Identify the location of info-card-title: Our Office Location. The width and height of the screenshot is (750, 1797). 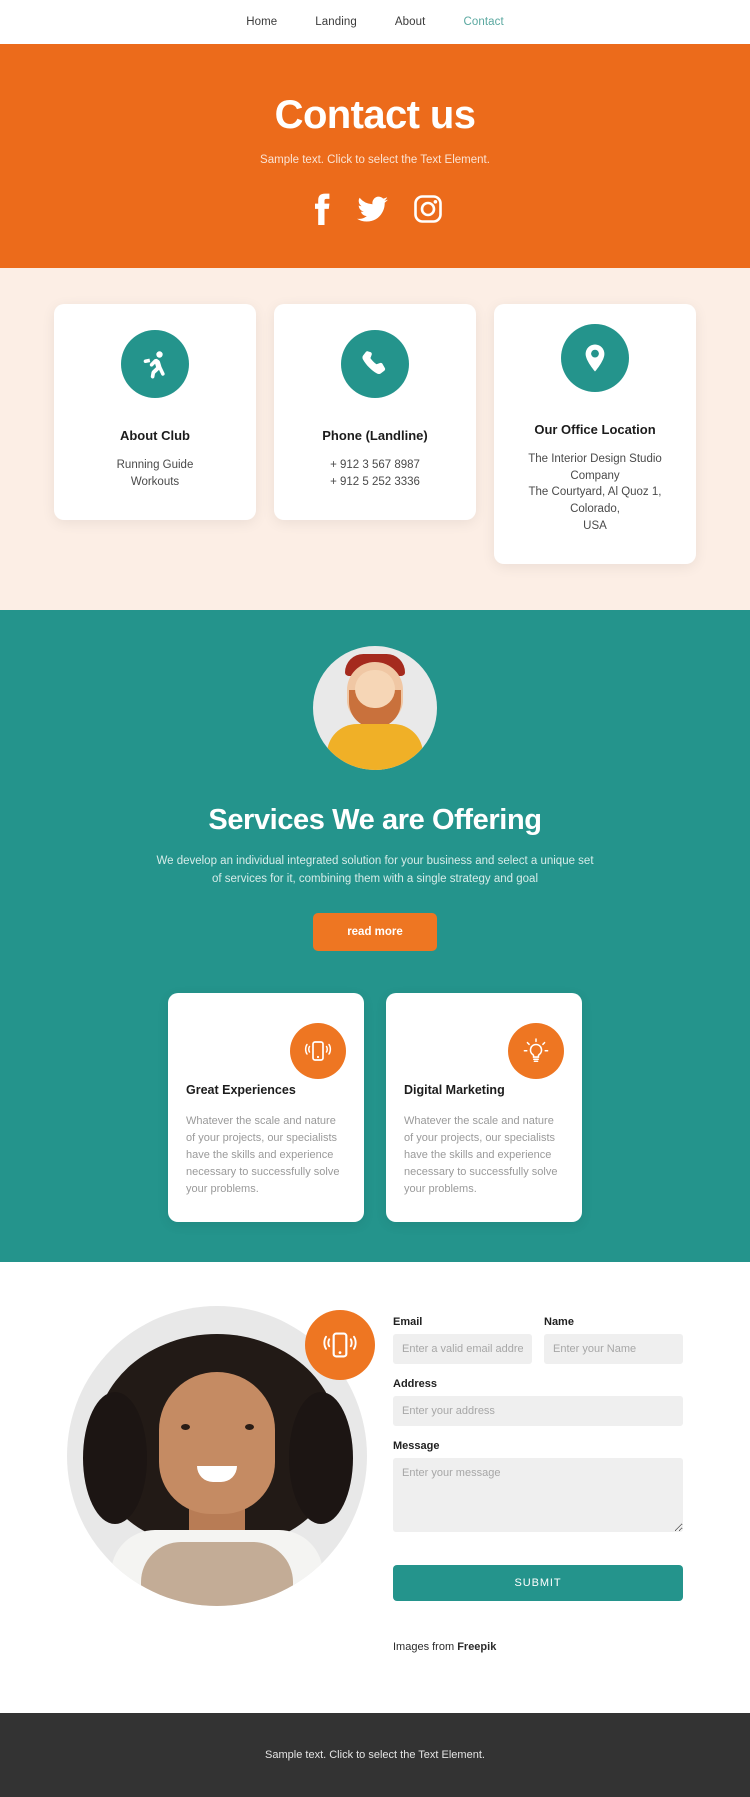
(595, 429).